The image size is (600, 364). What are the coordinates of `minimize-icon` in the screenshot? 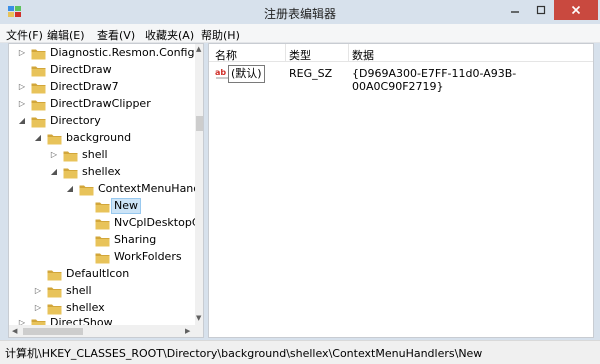 It's located at (515, 12).